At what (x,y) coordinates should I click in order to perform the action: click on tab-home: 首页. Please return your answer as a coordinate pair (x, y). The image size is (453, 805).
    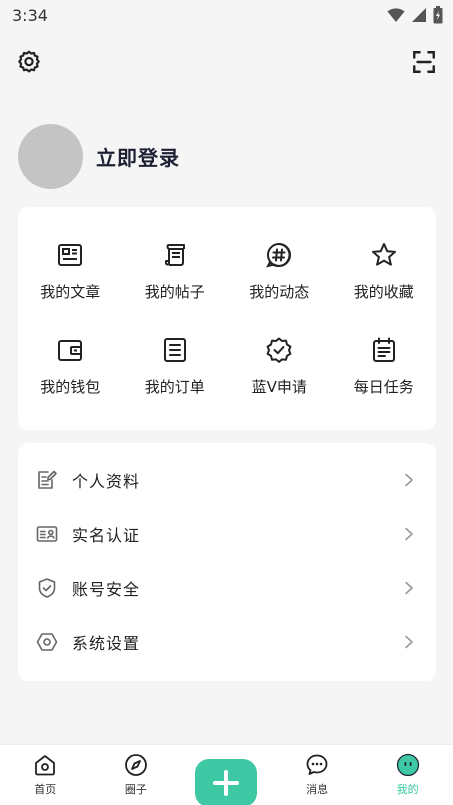
    Looking at the image, I should click on (45, 771).